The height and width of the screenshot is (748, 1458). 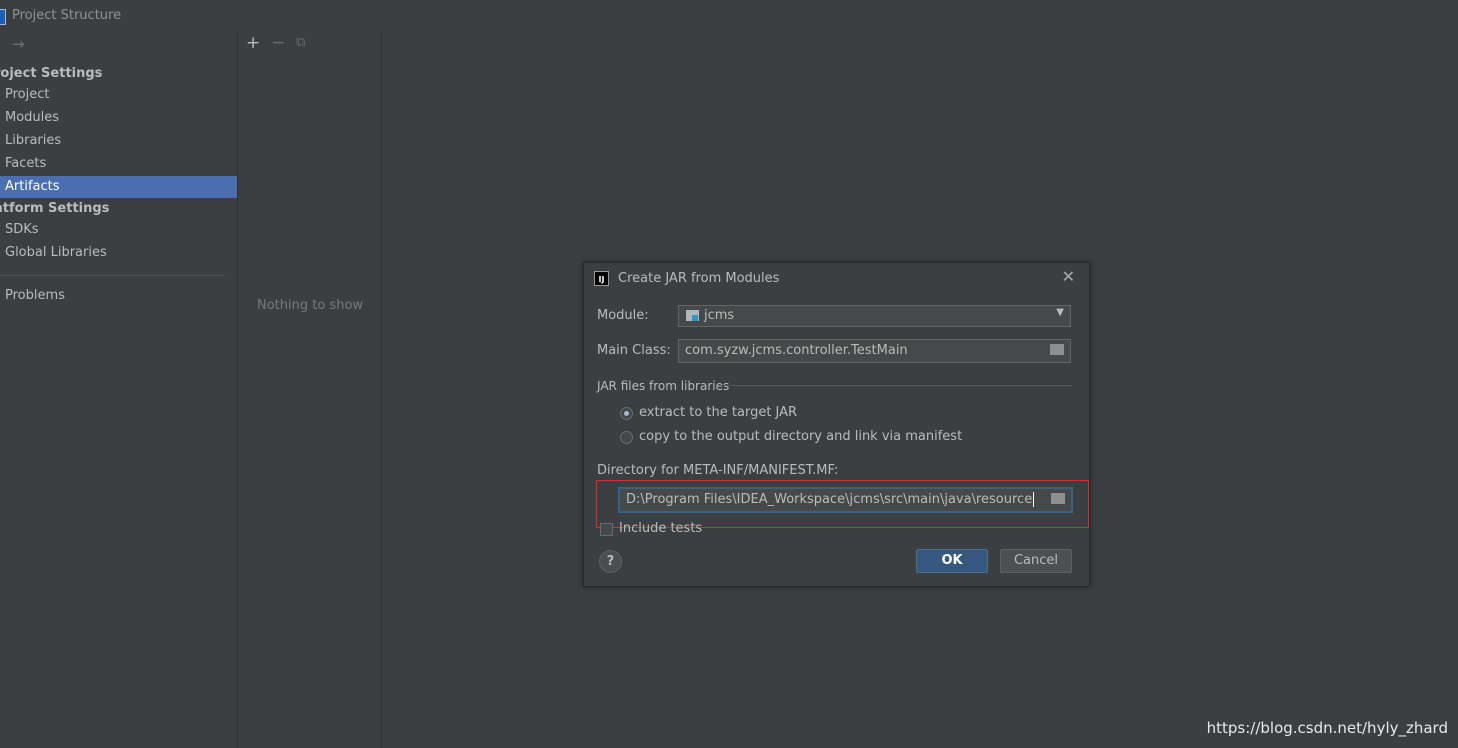 I want to click on artifacts-list-panel: + − ⧉ Nothing to show, so click(x=310, y=389).